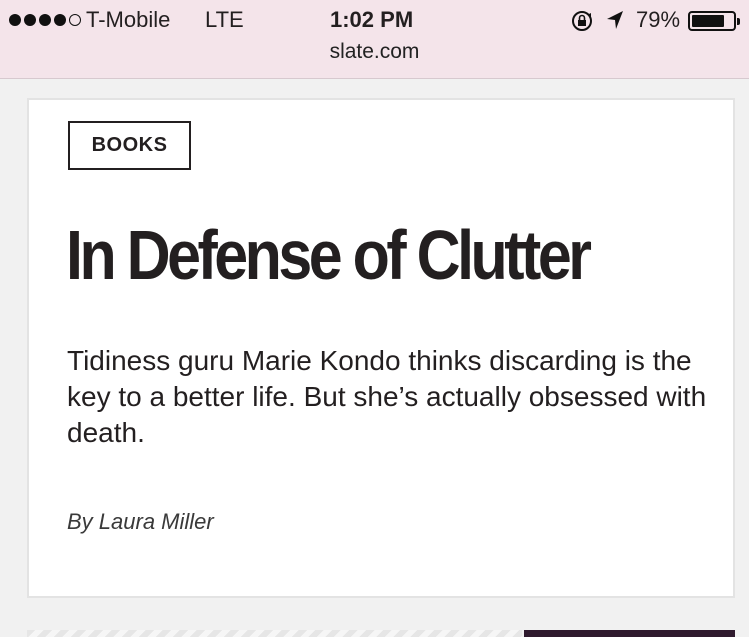 This screenshot has height=637, width=749. What do you see at coordinates (129, 145) in the screenshot?
I see `section-tag-books: BOOKS` at bounding box center [129, 145].